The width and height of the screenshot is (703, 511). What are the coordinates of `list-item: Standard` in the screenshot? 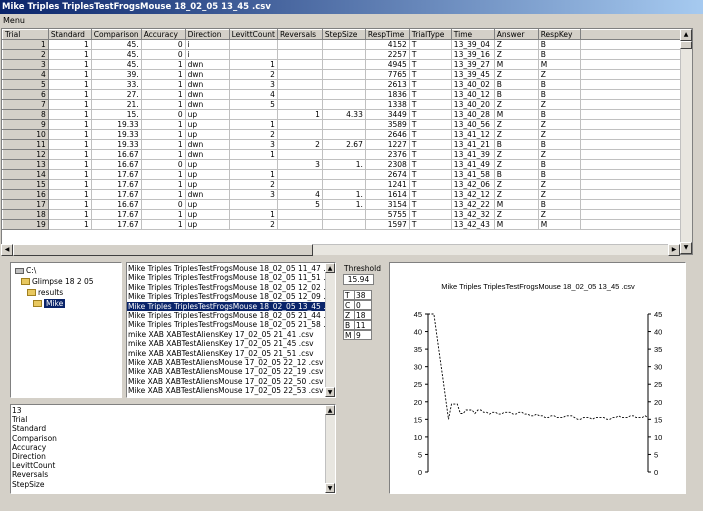 It's located at (173, 428).